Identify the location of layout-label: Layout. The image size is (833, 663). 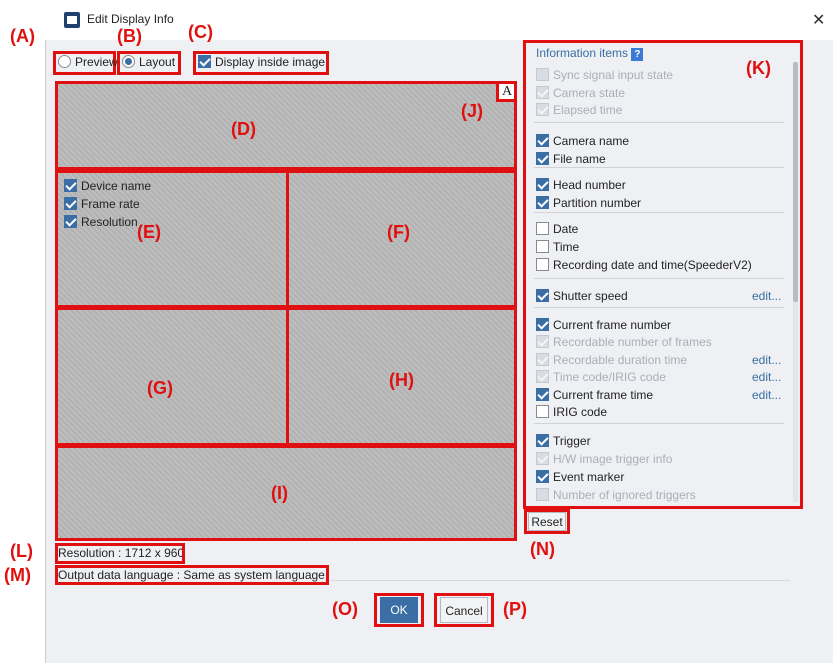
(157, 62).